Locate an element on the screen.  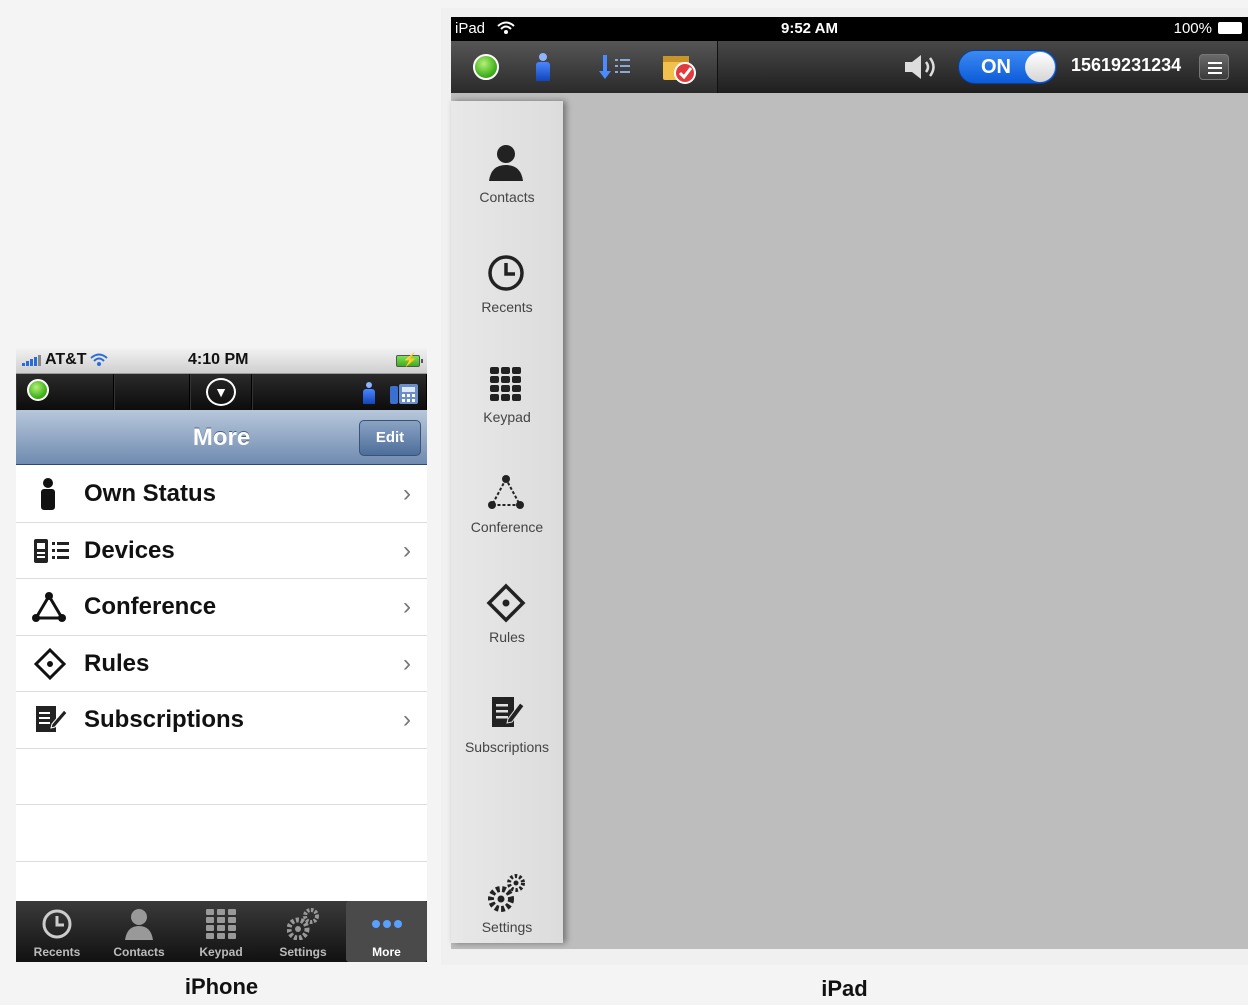
iphone-caption: iPhone is located at coordinates (221, 986).